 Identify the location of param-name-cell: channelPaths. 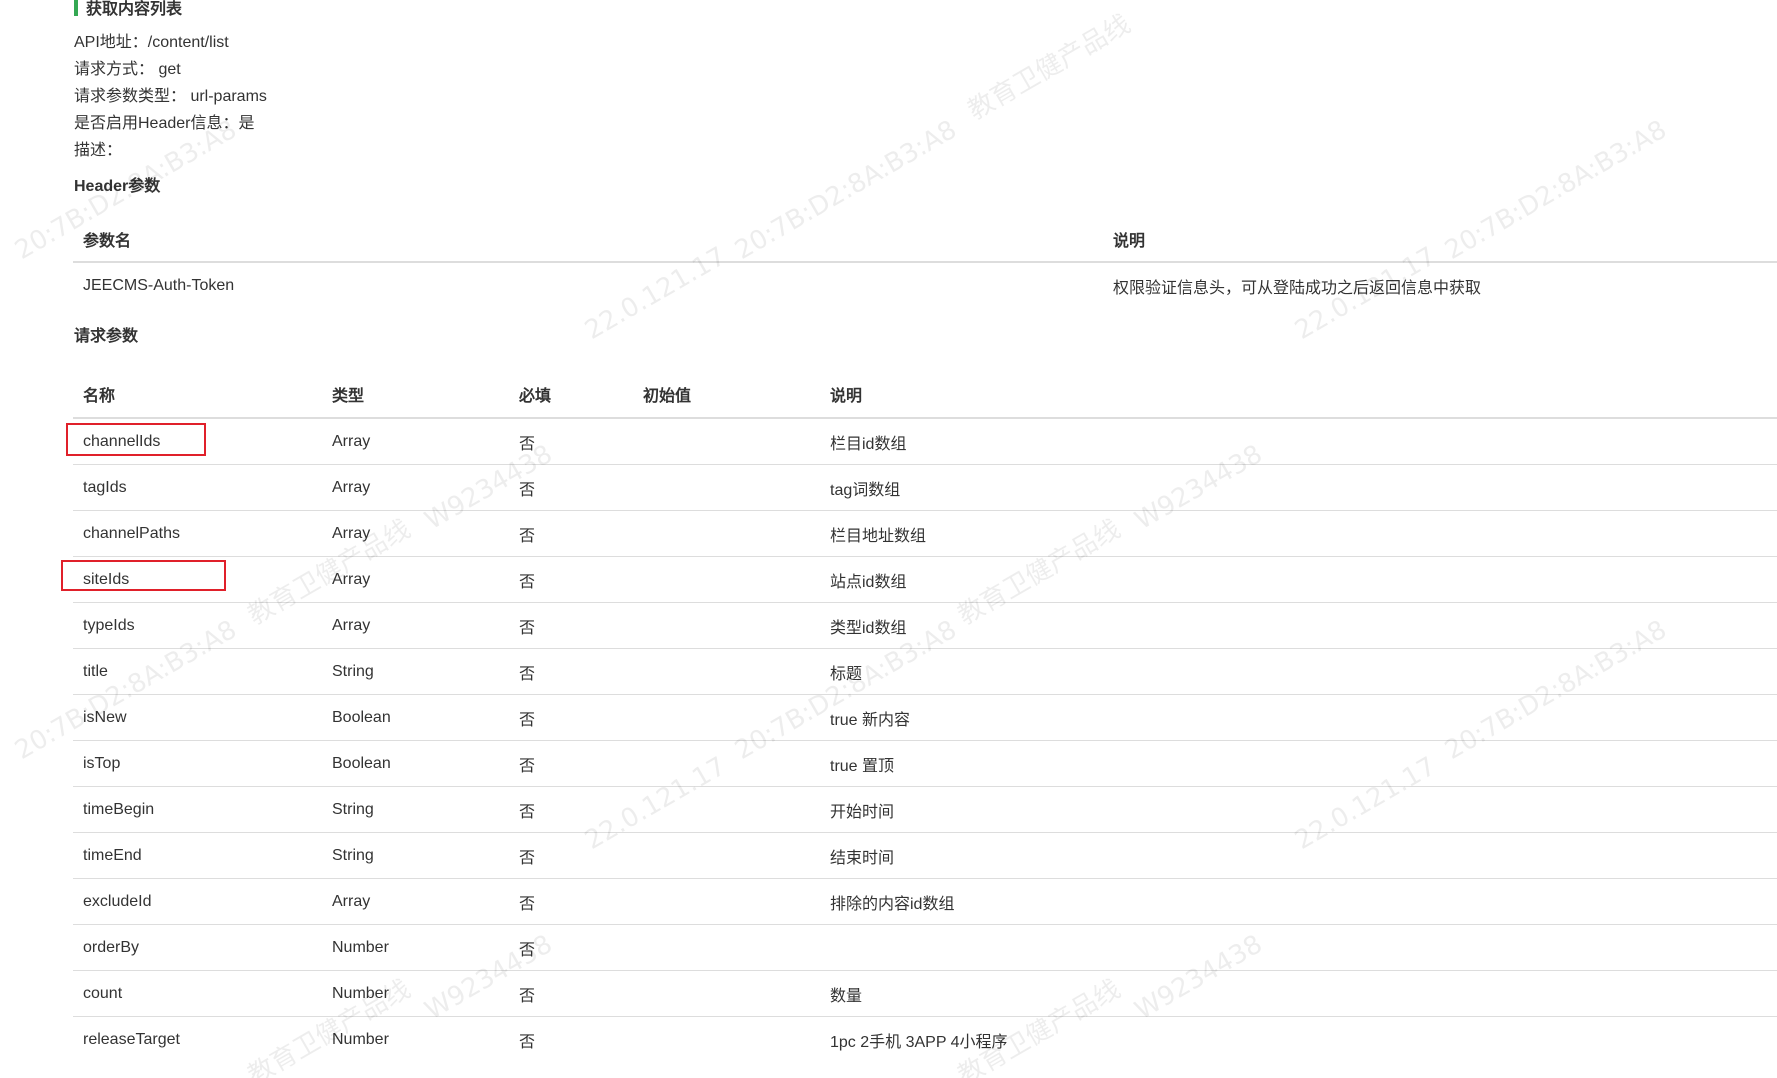
(197, 533).